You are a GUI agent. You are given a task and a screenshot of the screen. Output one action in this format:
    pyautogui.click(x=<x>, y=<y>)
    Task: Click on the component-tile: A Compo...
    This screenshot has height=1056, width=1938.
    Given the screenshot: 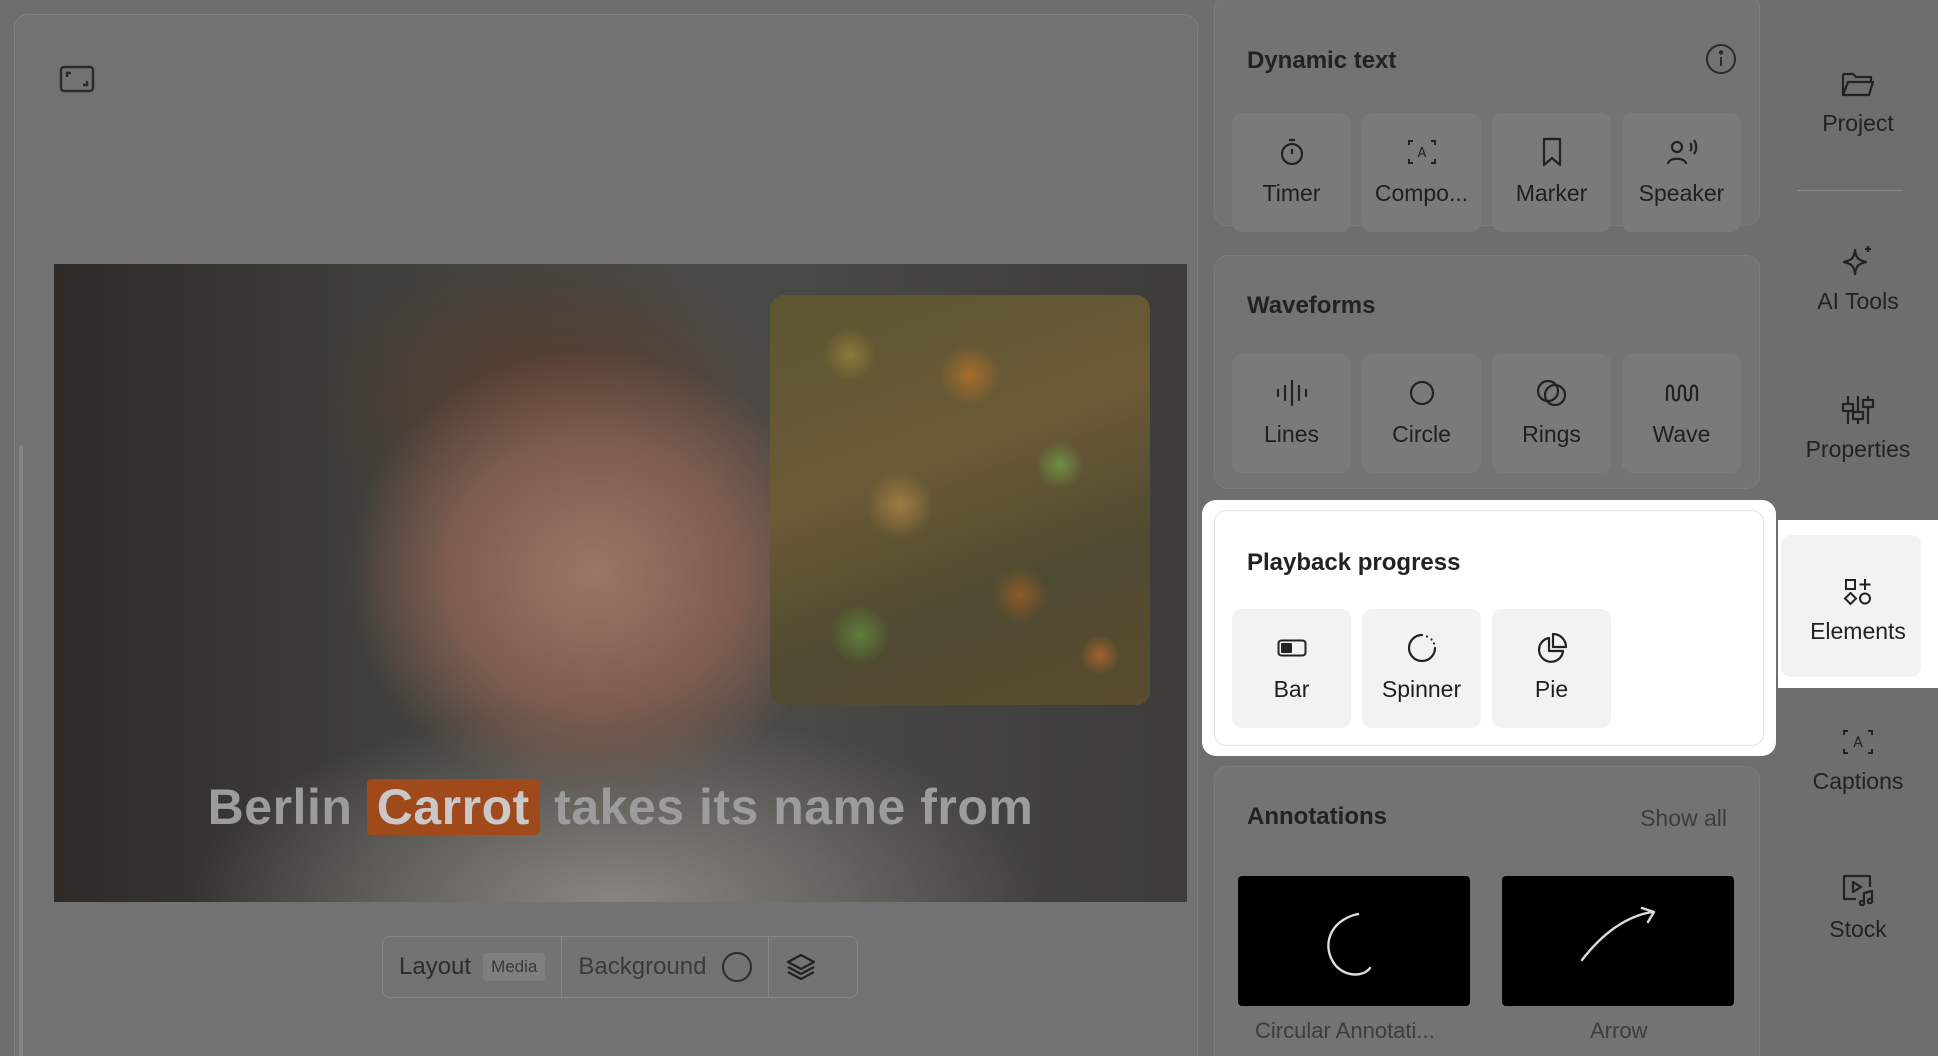 What is the action you would take?
    pyautogui.click(x=1421, y=172)
    